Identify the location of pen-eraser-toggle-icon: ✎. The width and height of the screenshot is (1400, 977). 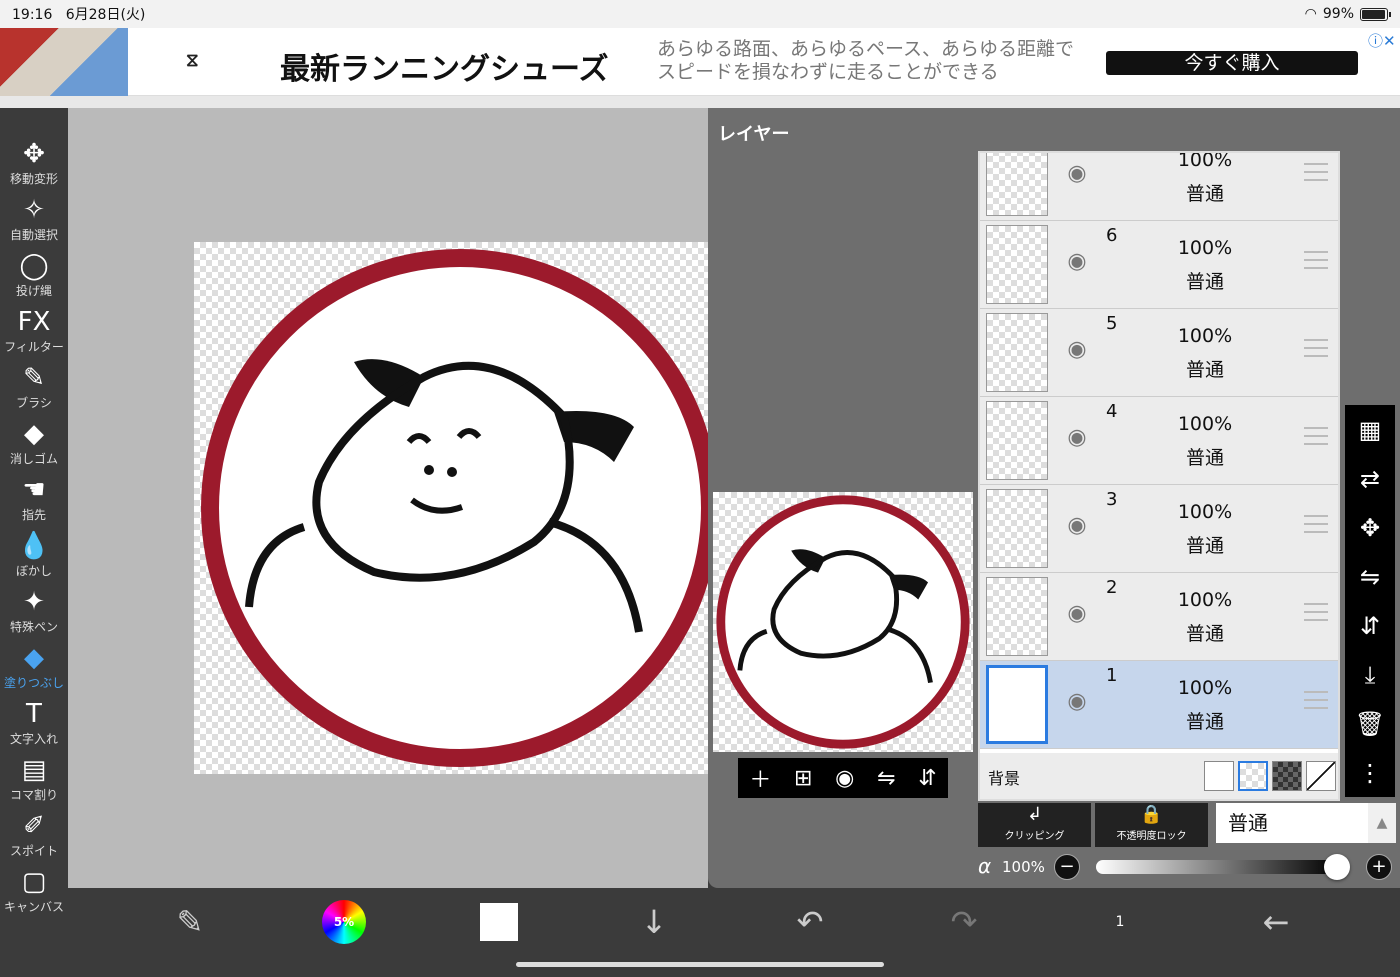
(190, 922).